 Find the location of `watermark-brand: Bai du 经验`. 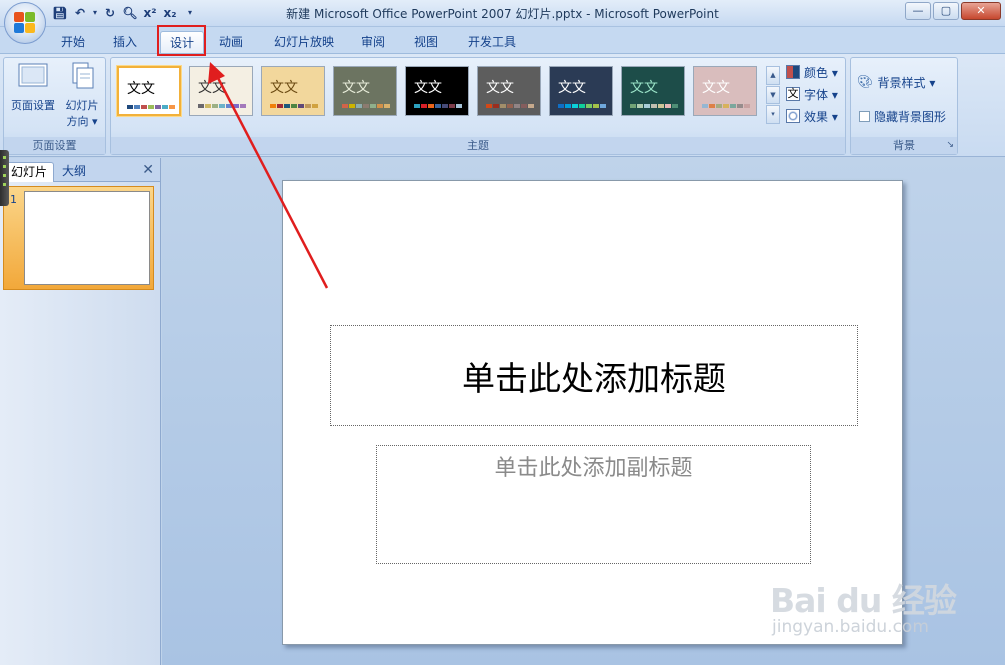

watermark-brand: Bai du 经验 is located at coordinates (863, 600).